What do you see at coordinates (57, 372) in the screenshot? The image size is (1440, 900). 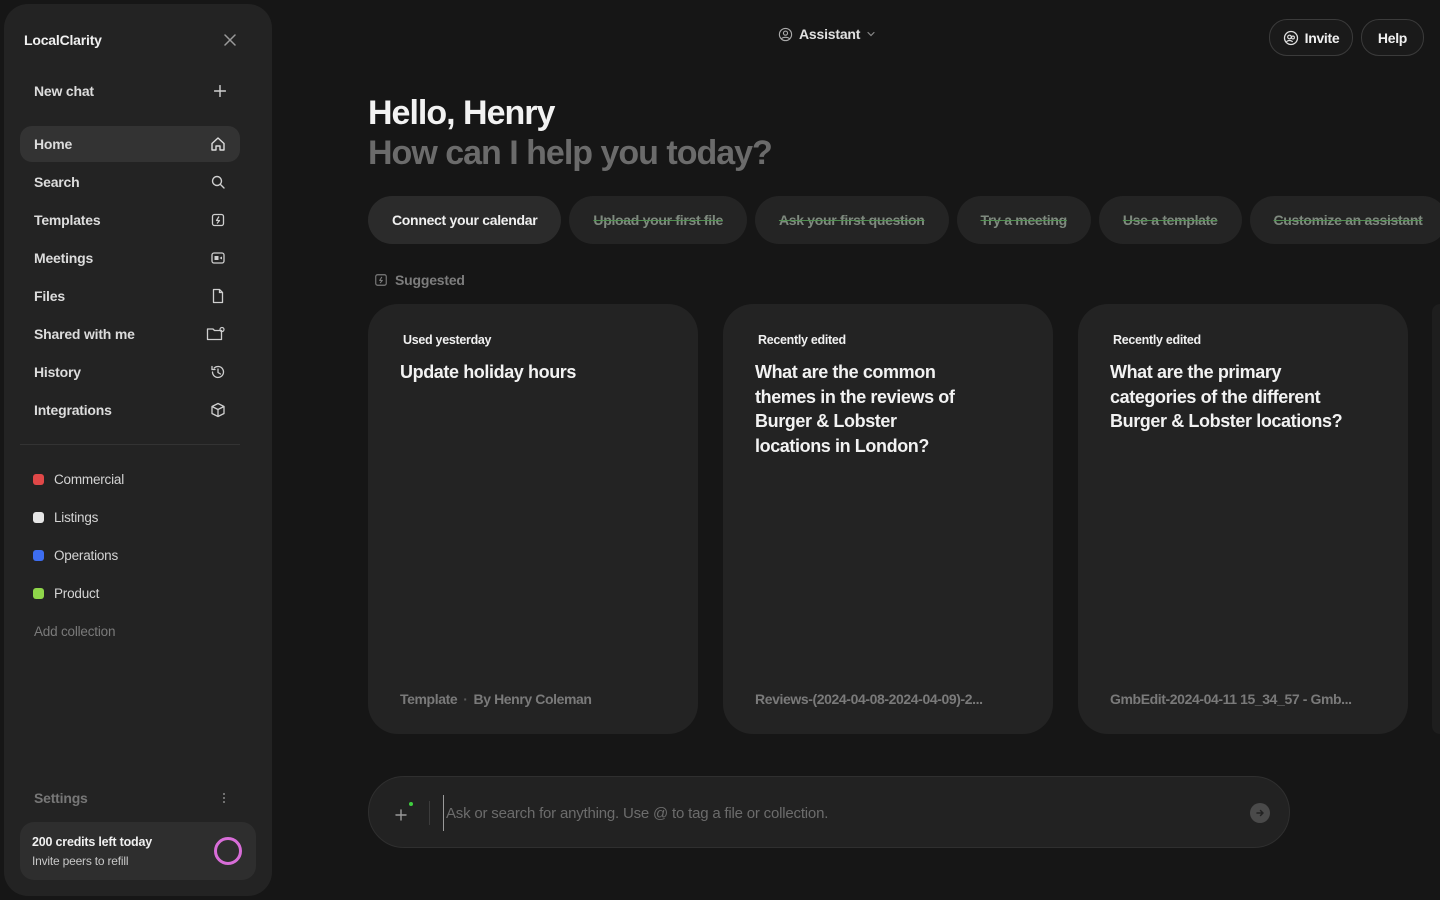 I see `sidebar-item-label: History` at bounding box center [57, 372].